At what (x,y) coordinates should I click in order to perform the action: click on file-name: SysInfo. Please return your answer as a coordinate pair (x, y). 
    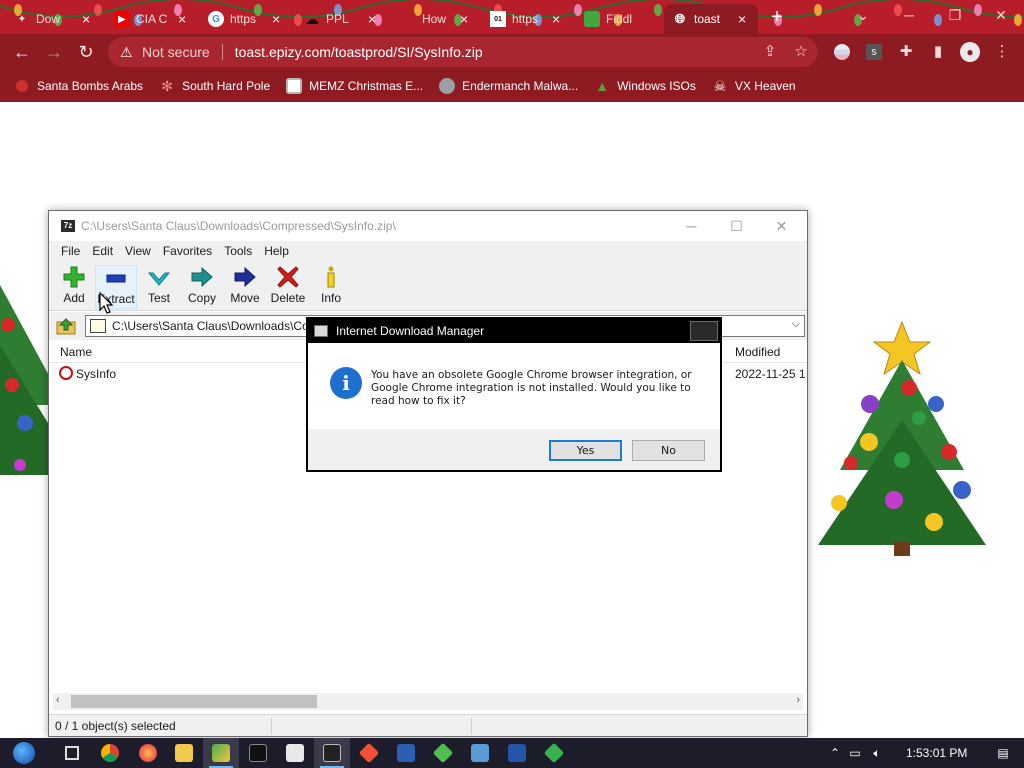
    Looking at the image, I should click on (96, 374).